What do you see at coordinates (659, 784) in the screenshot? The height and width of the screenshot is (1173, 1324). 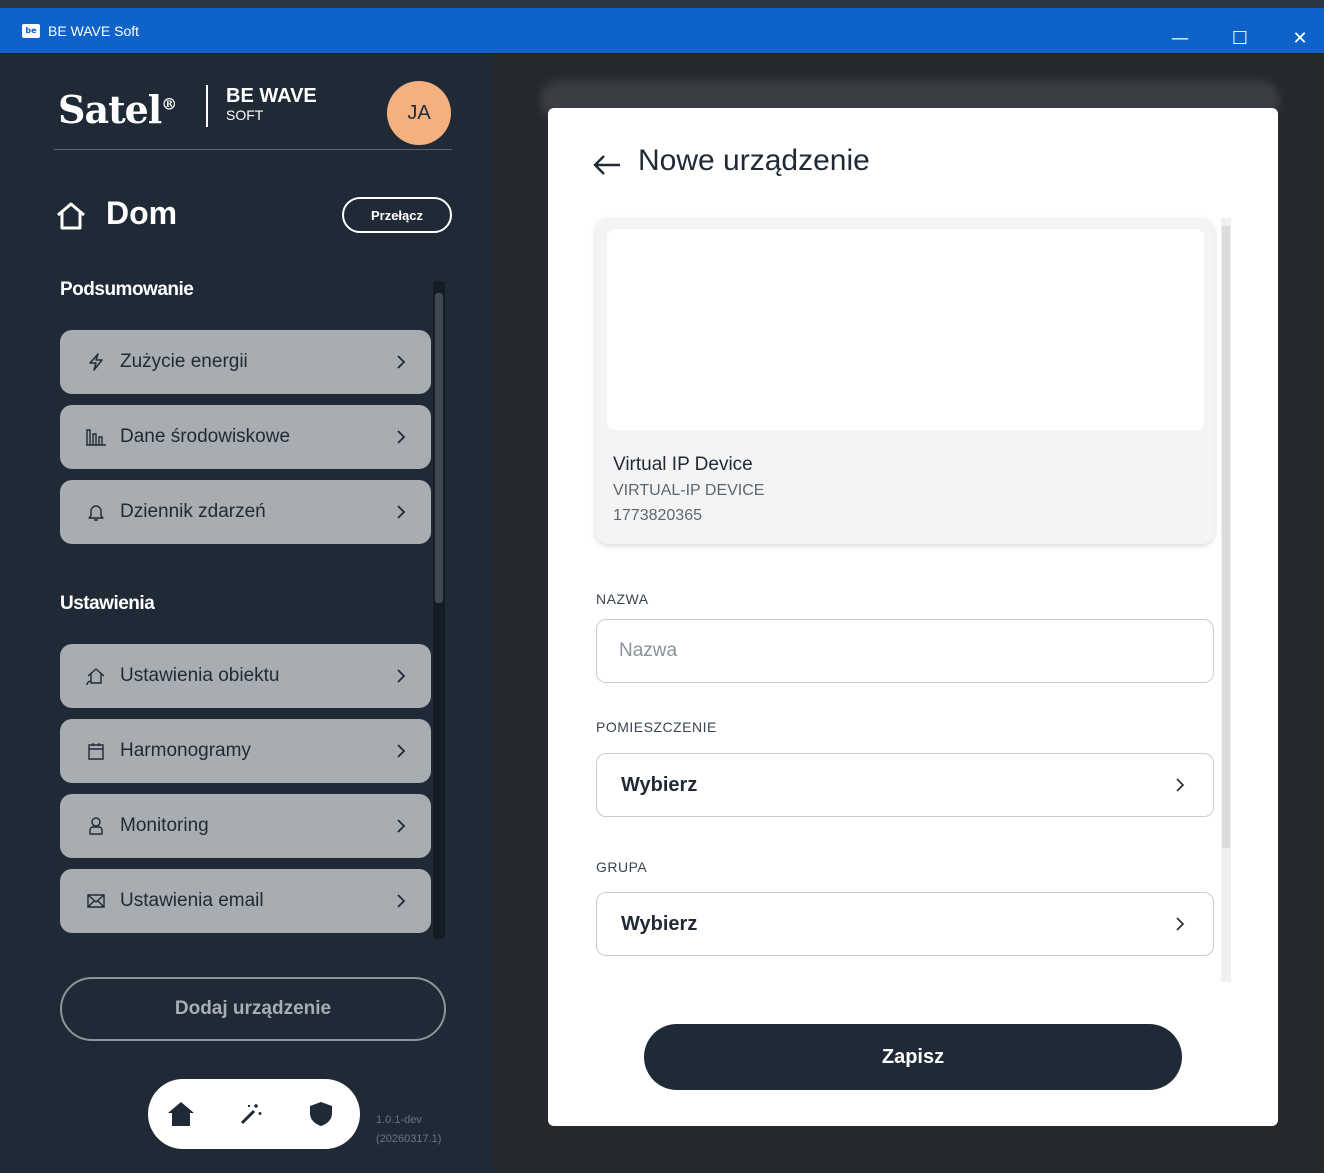 I see `room-select-value: Wybierz` at bounding box center [659, 784].